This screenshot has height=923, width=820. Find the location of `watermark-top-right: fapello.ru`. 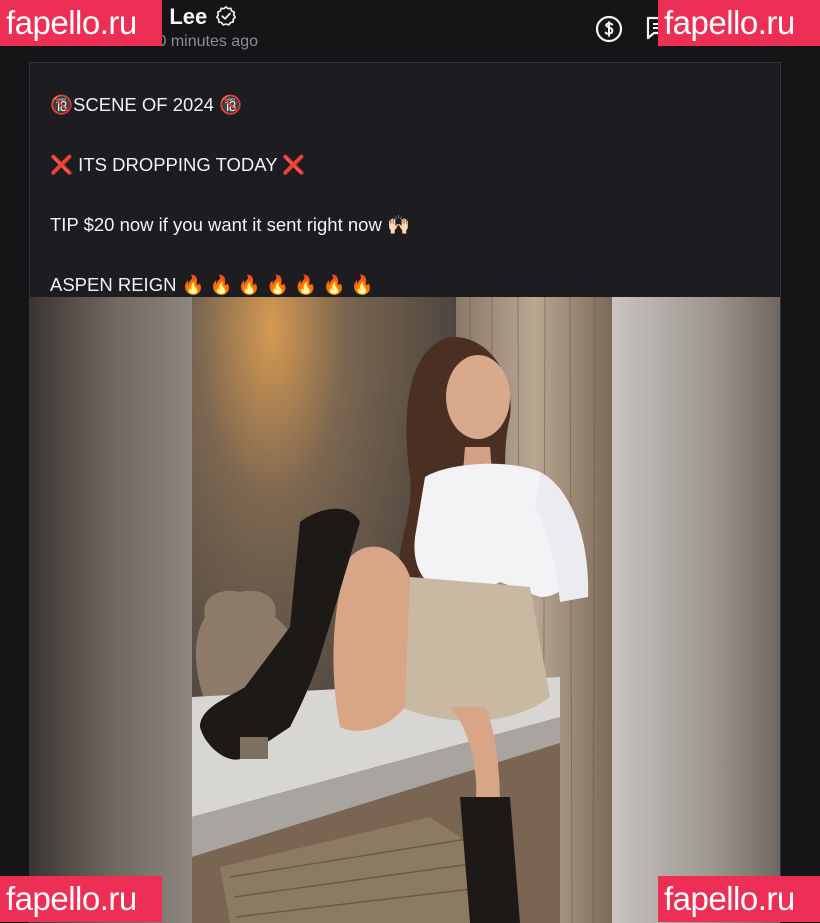

watermark-top-right: fapello.ru is located at coordinates (739, 23).